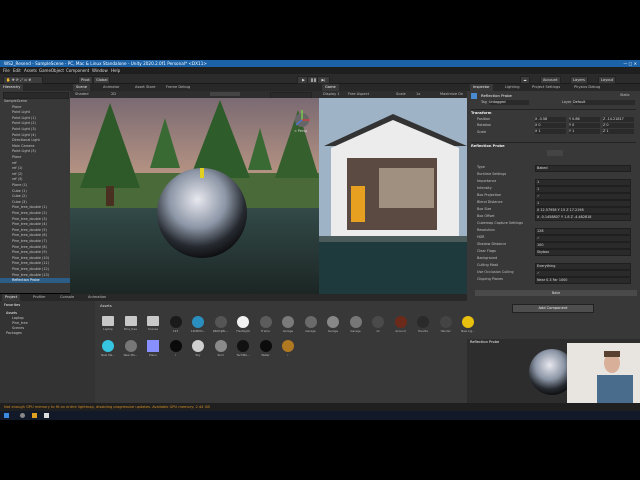  Describe the element at coordinates (618, 126) in the screenshot. I see `transform-field: Z 0` at that location.